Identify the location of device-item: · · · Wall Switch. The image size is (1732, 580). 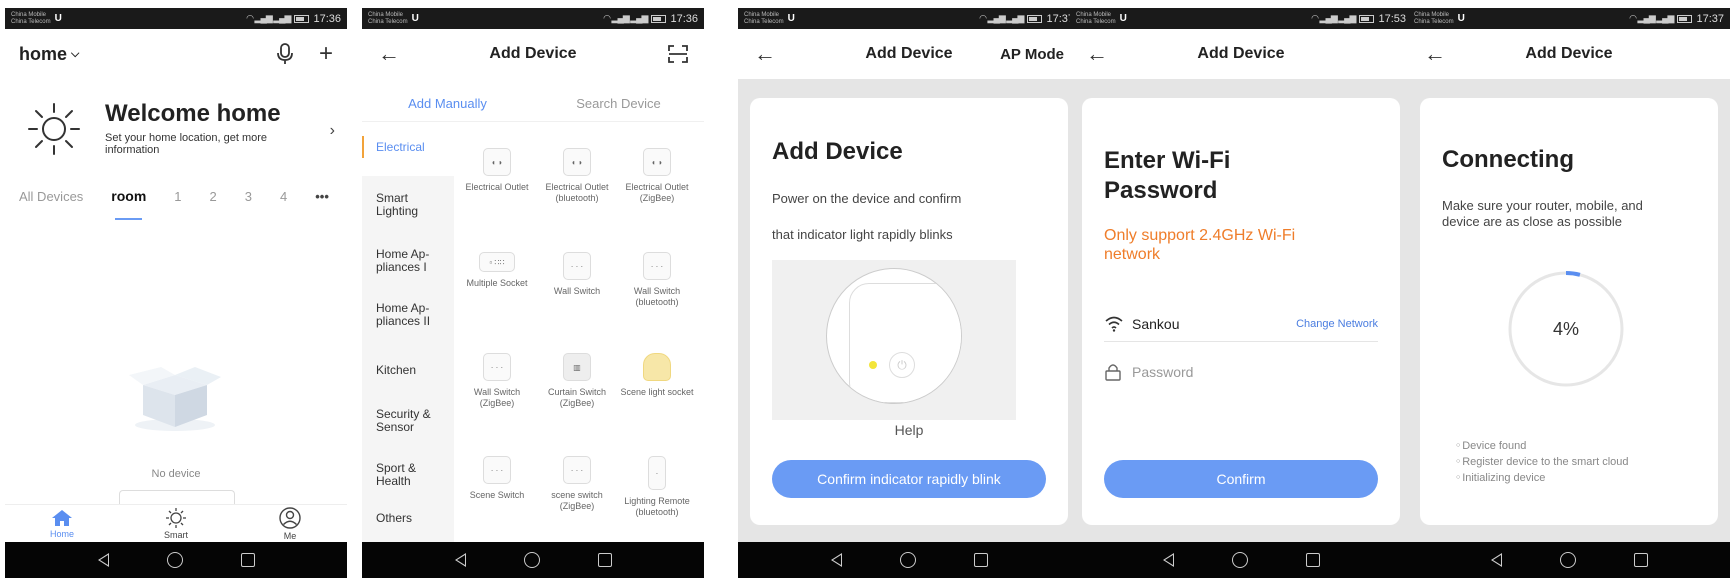
(577, 274).